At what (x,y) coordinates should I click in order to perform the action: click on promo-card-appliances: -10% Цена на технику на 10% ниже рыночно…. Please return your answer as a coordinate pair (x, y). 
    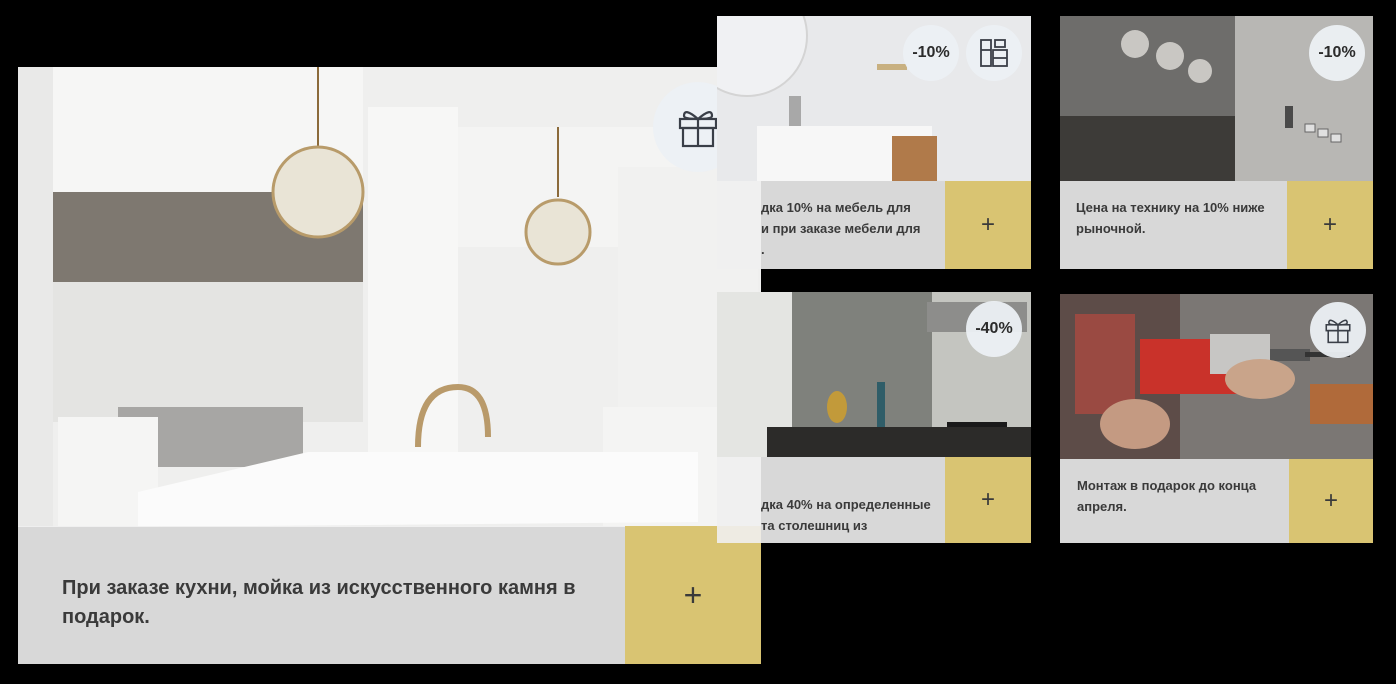
    Looking at the image, I should click on (1216, 142).